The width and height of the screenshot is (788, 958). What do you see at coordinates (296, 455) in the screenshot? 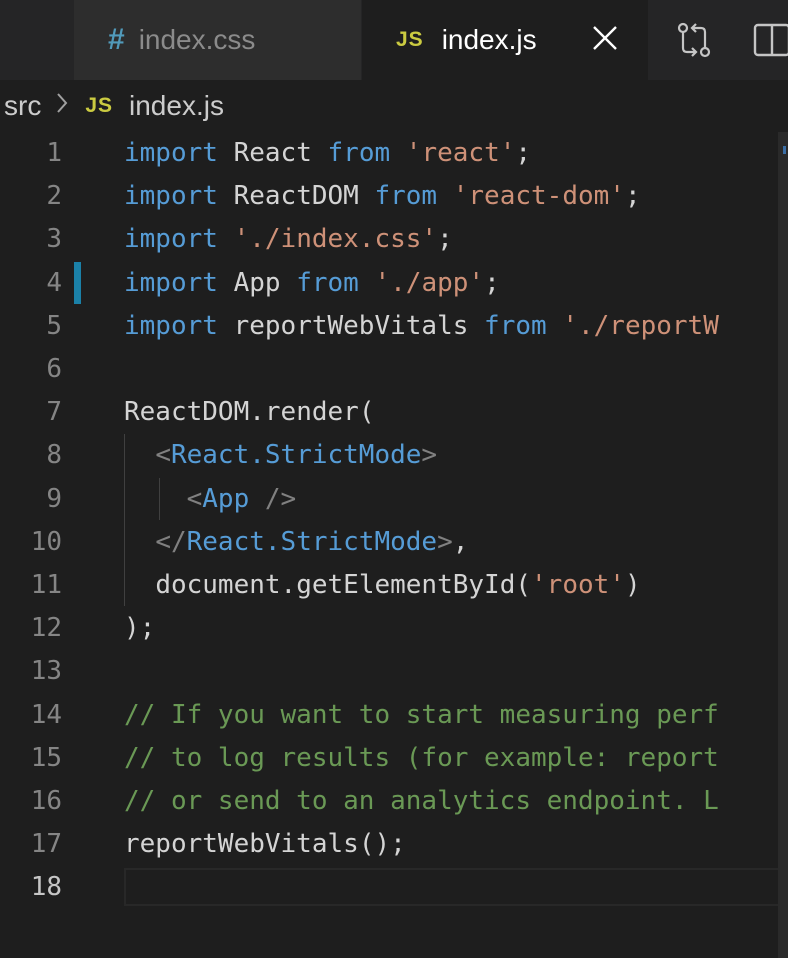
I see `code-text: <React.StrictMode>` at bounding box center [296, 455].